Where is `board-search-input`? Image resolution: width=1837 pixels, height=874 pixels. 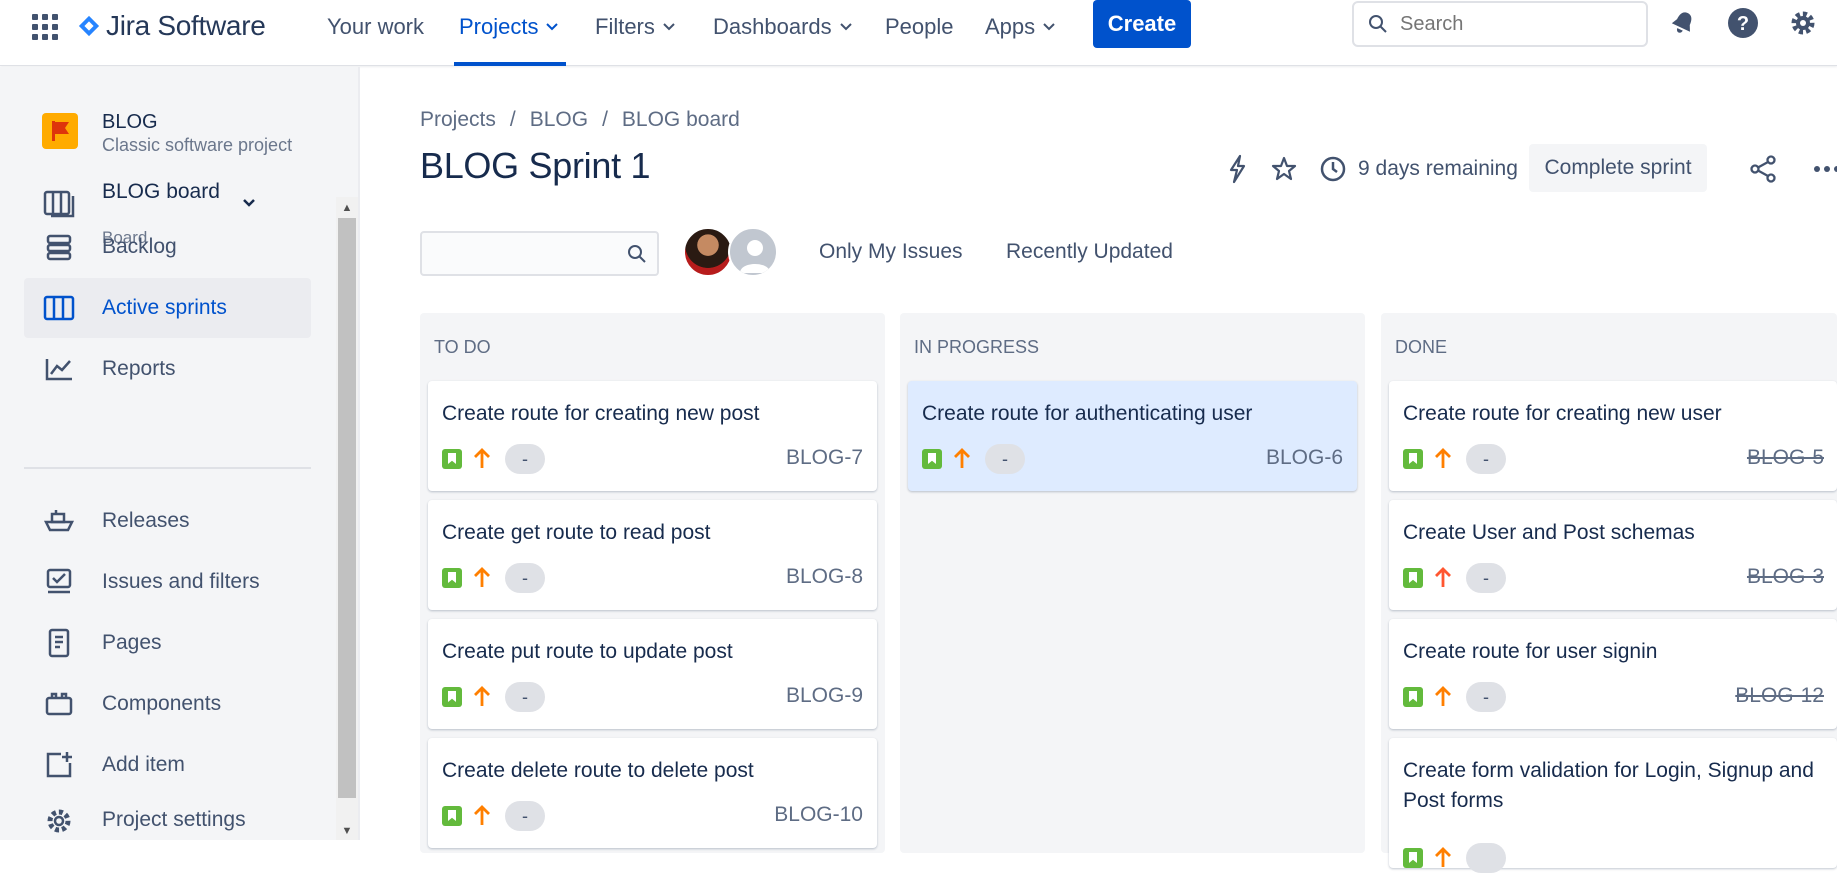
board-search-input is located at coordinates (539, 253).